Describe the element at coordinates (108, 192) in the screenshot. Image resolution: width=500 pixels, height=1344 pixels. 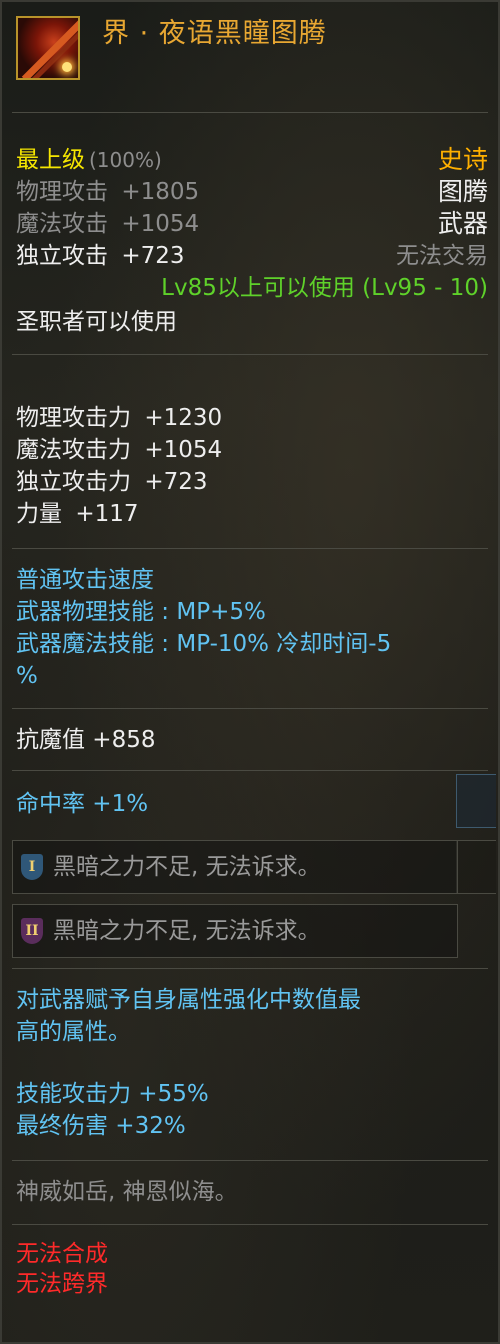
I see `stat-physical: 物理攻击 +1805` at that location.